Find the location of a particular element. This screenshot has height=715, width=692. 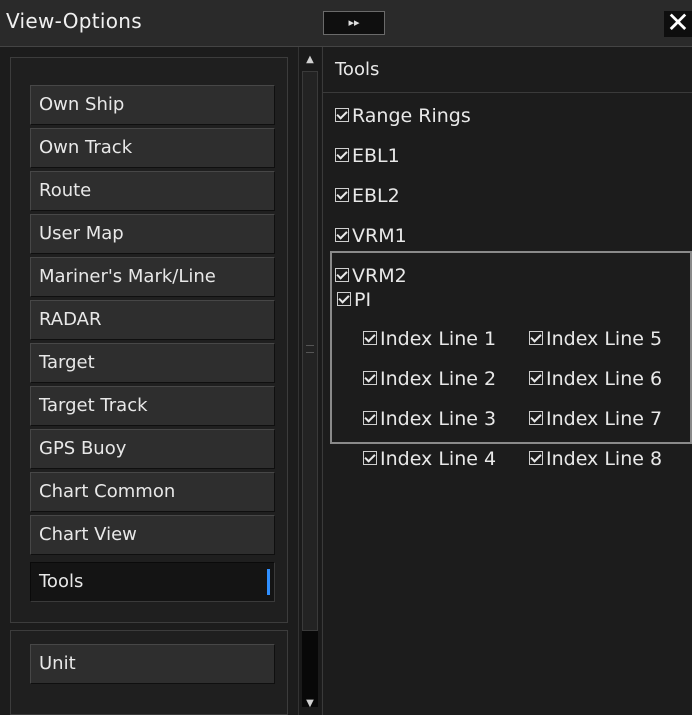

sidebar-item-radar: RADAR is located at coordinates (152, 320).